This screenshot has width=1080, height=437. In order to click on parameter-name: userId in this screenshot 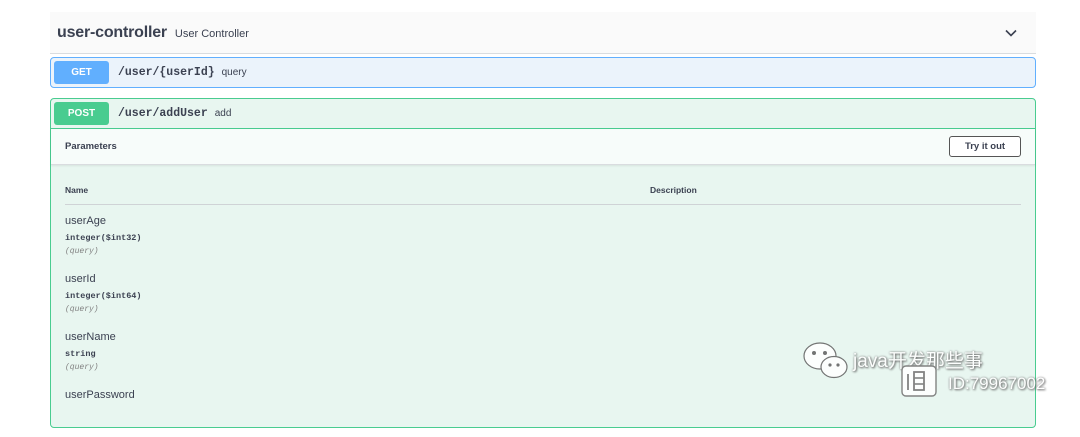, I will do `click(80, 279)`.